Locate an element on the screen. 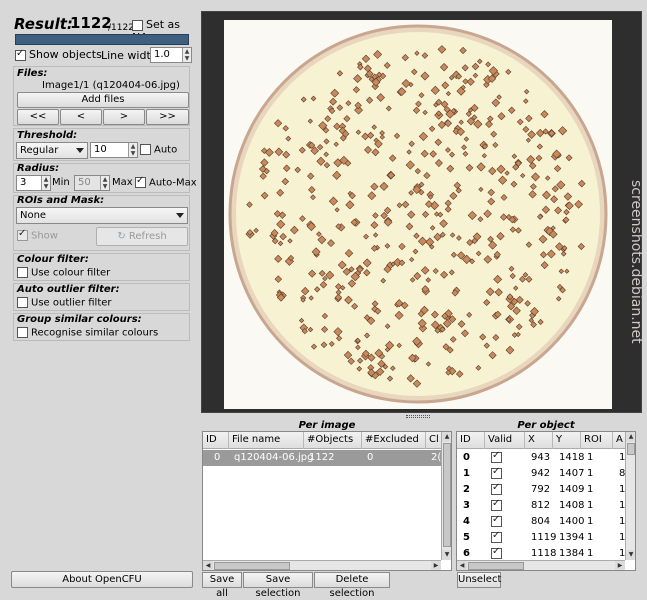  col-excluded: #Excluded is located at coordinates (394, 440).